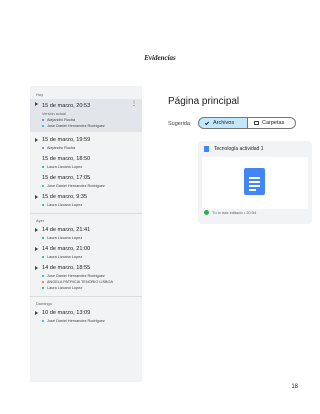 The height and width of the screenshot is (414, 320). I want to click on file-card-footer: Tú lo has editado • 20:54, so click(230, 212).